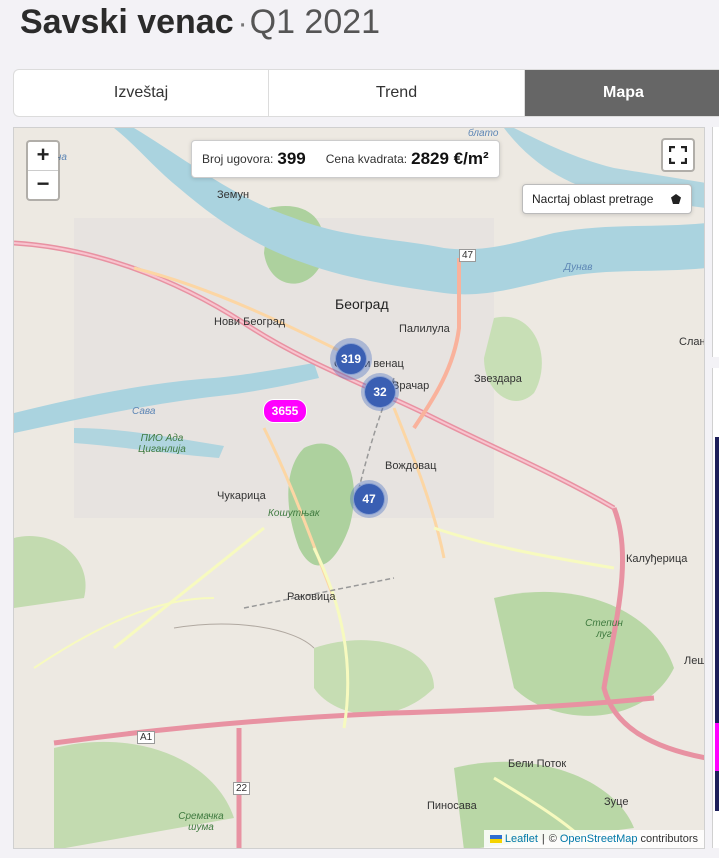  I want to click on leaflet-link: Leaflet, so click(521, 839).